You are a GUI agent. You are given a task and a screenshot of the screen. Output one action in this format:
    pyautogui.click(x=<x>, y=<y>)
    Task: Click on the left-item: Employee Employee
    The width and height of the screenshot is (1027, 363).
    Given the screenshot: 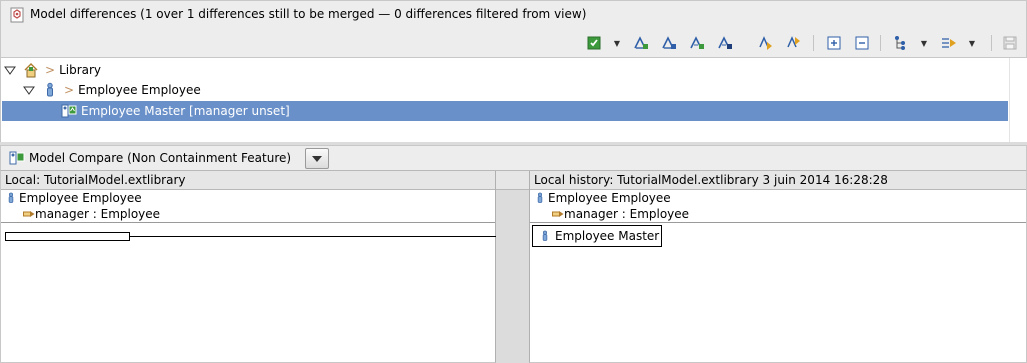 What is the action you would take?
    pyautogui.click(x=73, y=198)
    